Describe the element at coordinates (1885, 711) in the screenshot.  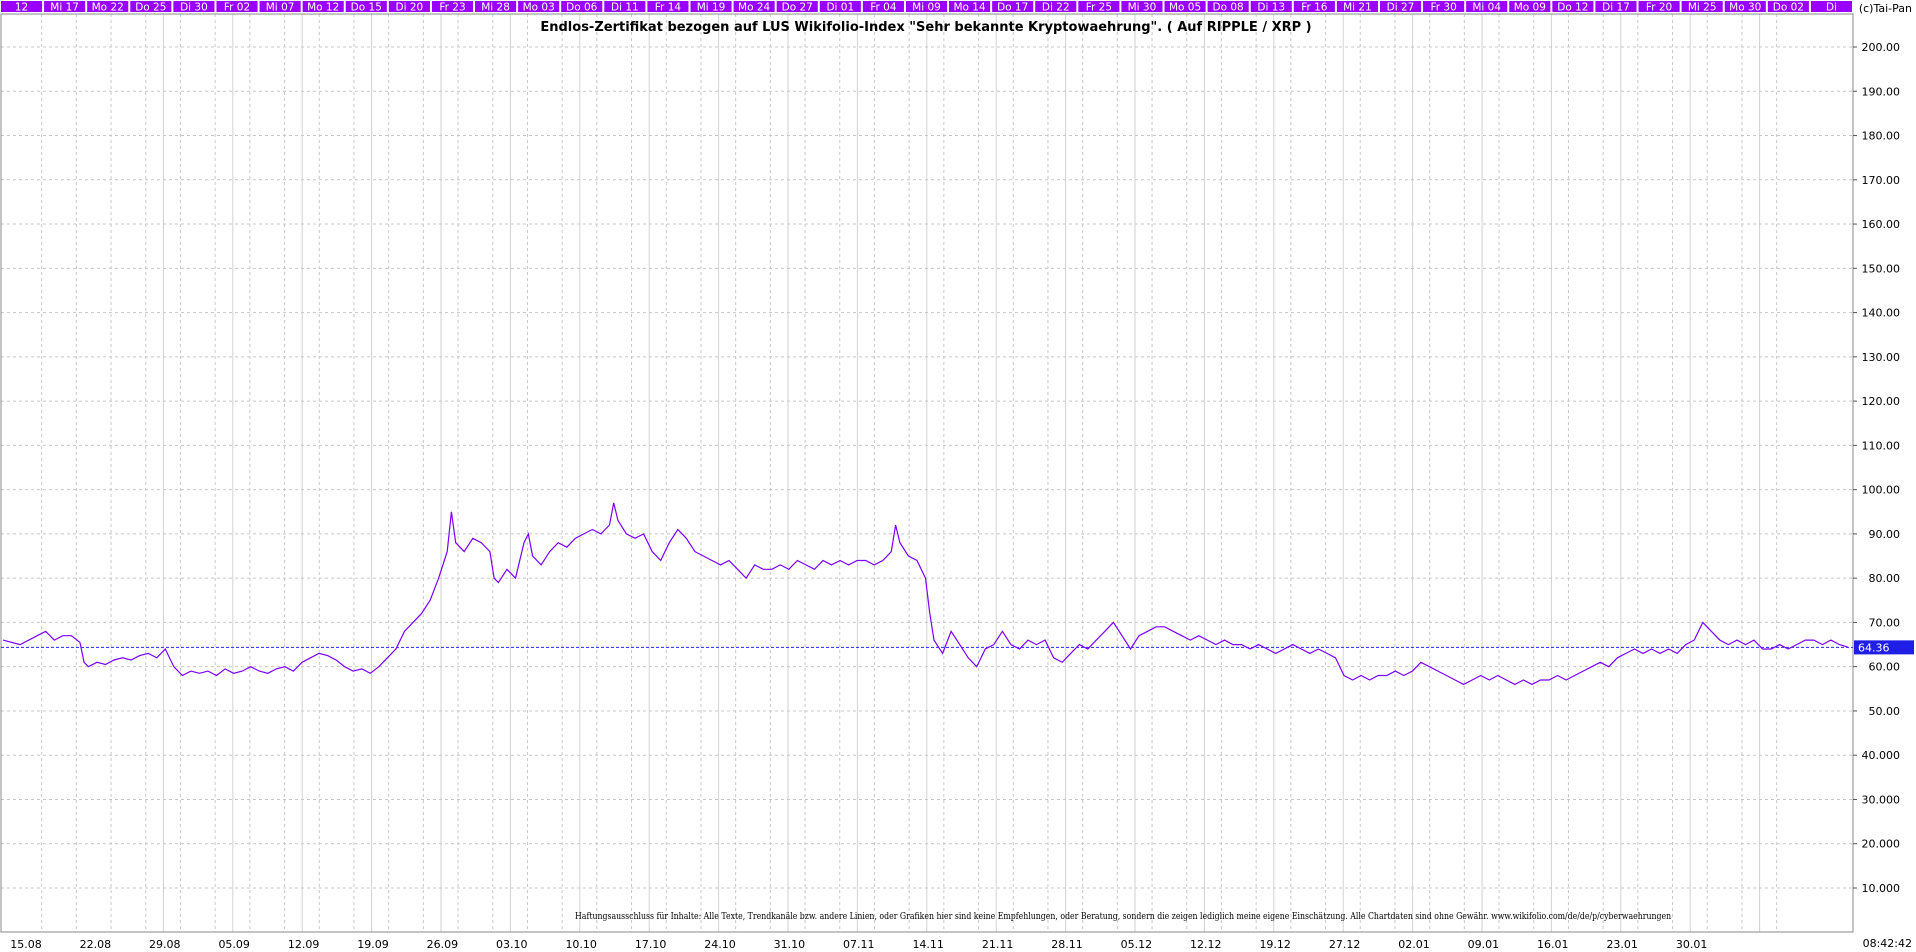
I see `y-tick-label: 50.00` at that location.